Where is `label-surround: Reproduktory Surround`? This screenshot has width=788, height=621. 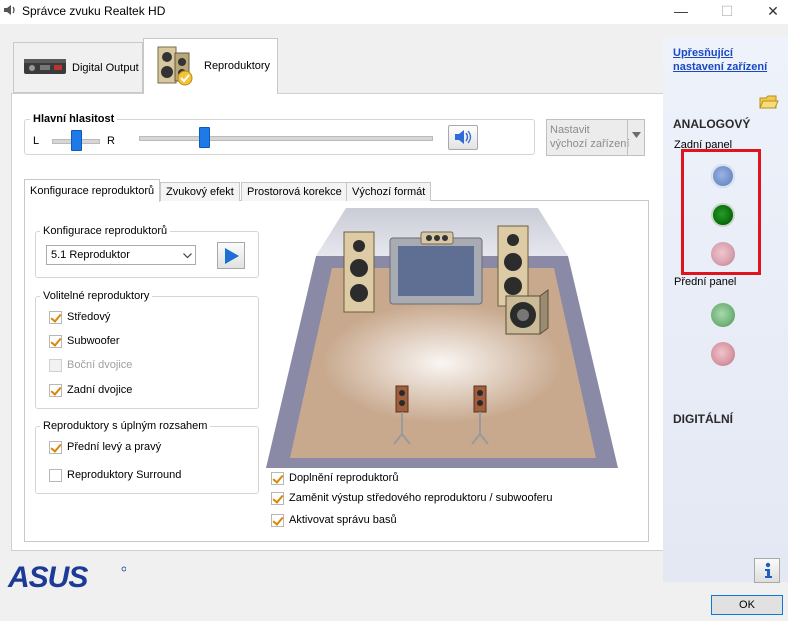
label-surround: Reproduktory Surround is located at coordinates (124, 475).